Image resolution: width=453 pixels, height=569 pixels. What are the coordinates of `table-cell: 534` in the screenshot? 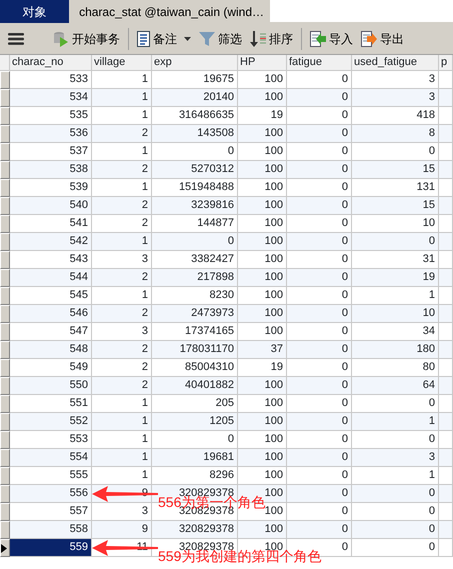 It's located at (51, 98).